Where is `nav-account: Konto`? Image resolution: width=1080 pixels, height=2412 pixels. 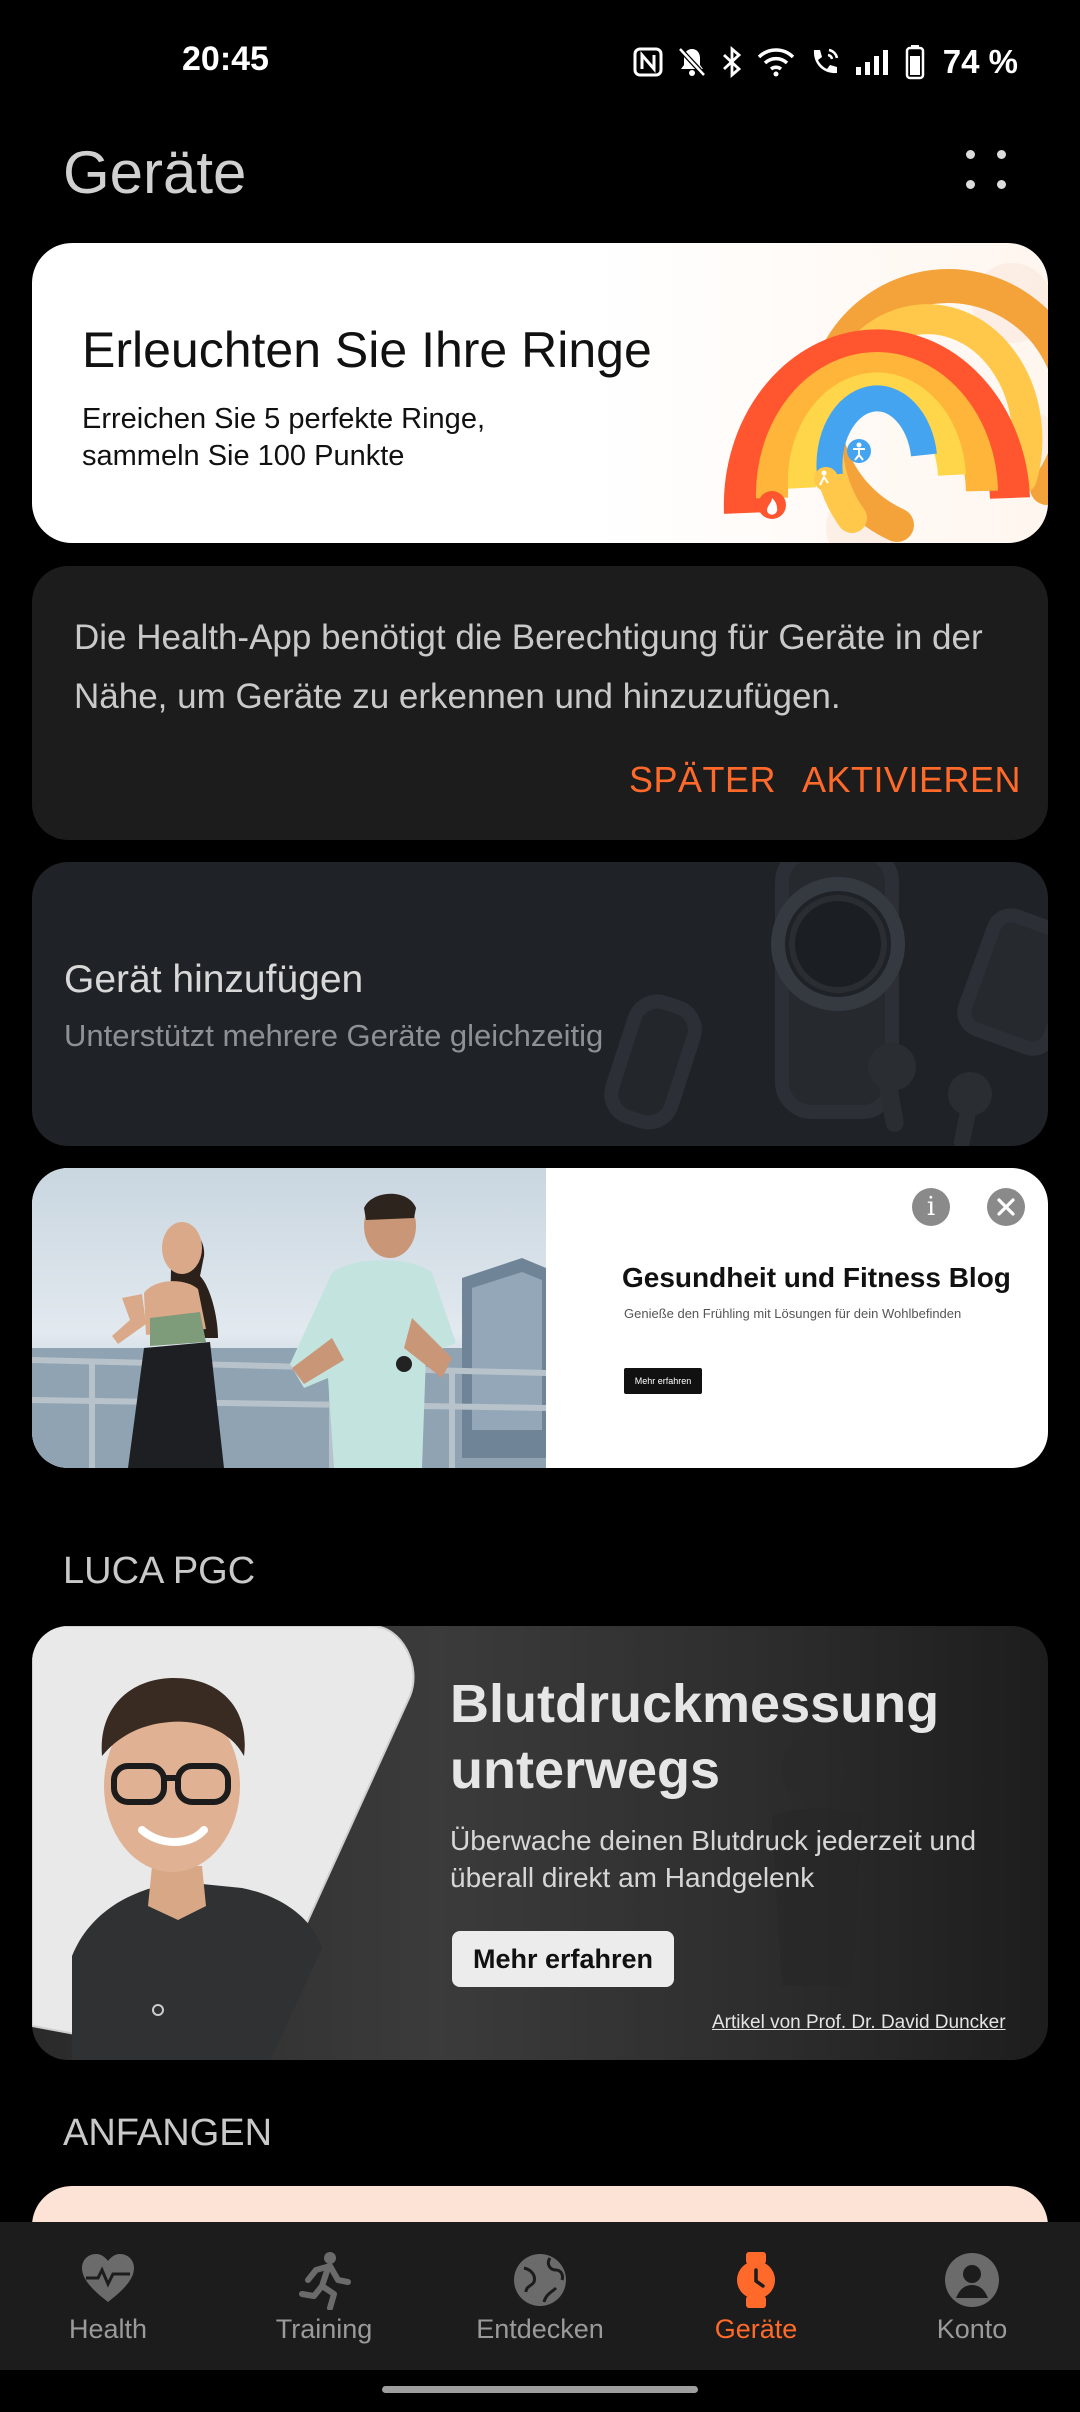
nav-account: Konto is located at coordinates (972, 2296).